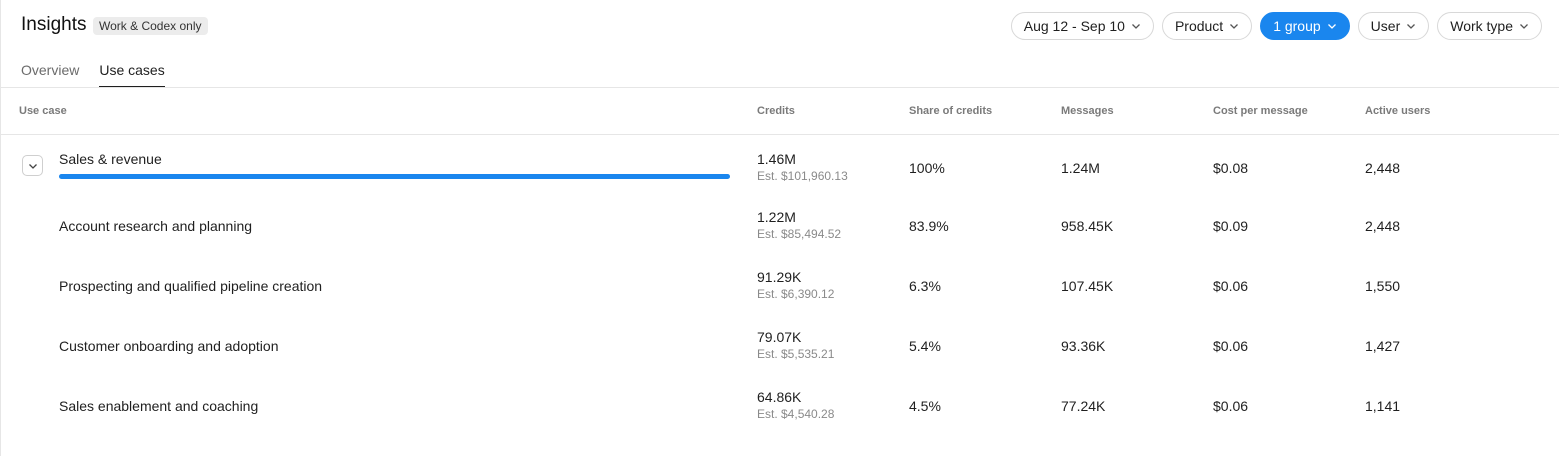  I want to click on credits-value: 91.29K, so click(779, 277).